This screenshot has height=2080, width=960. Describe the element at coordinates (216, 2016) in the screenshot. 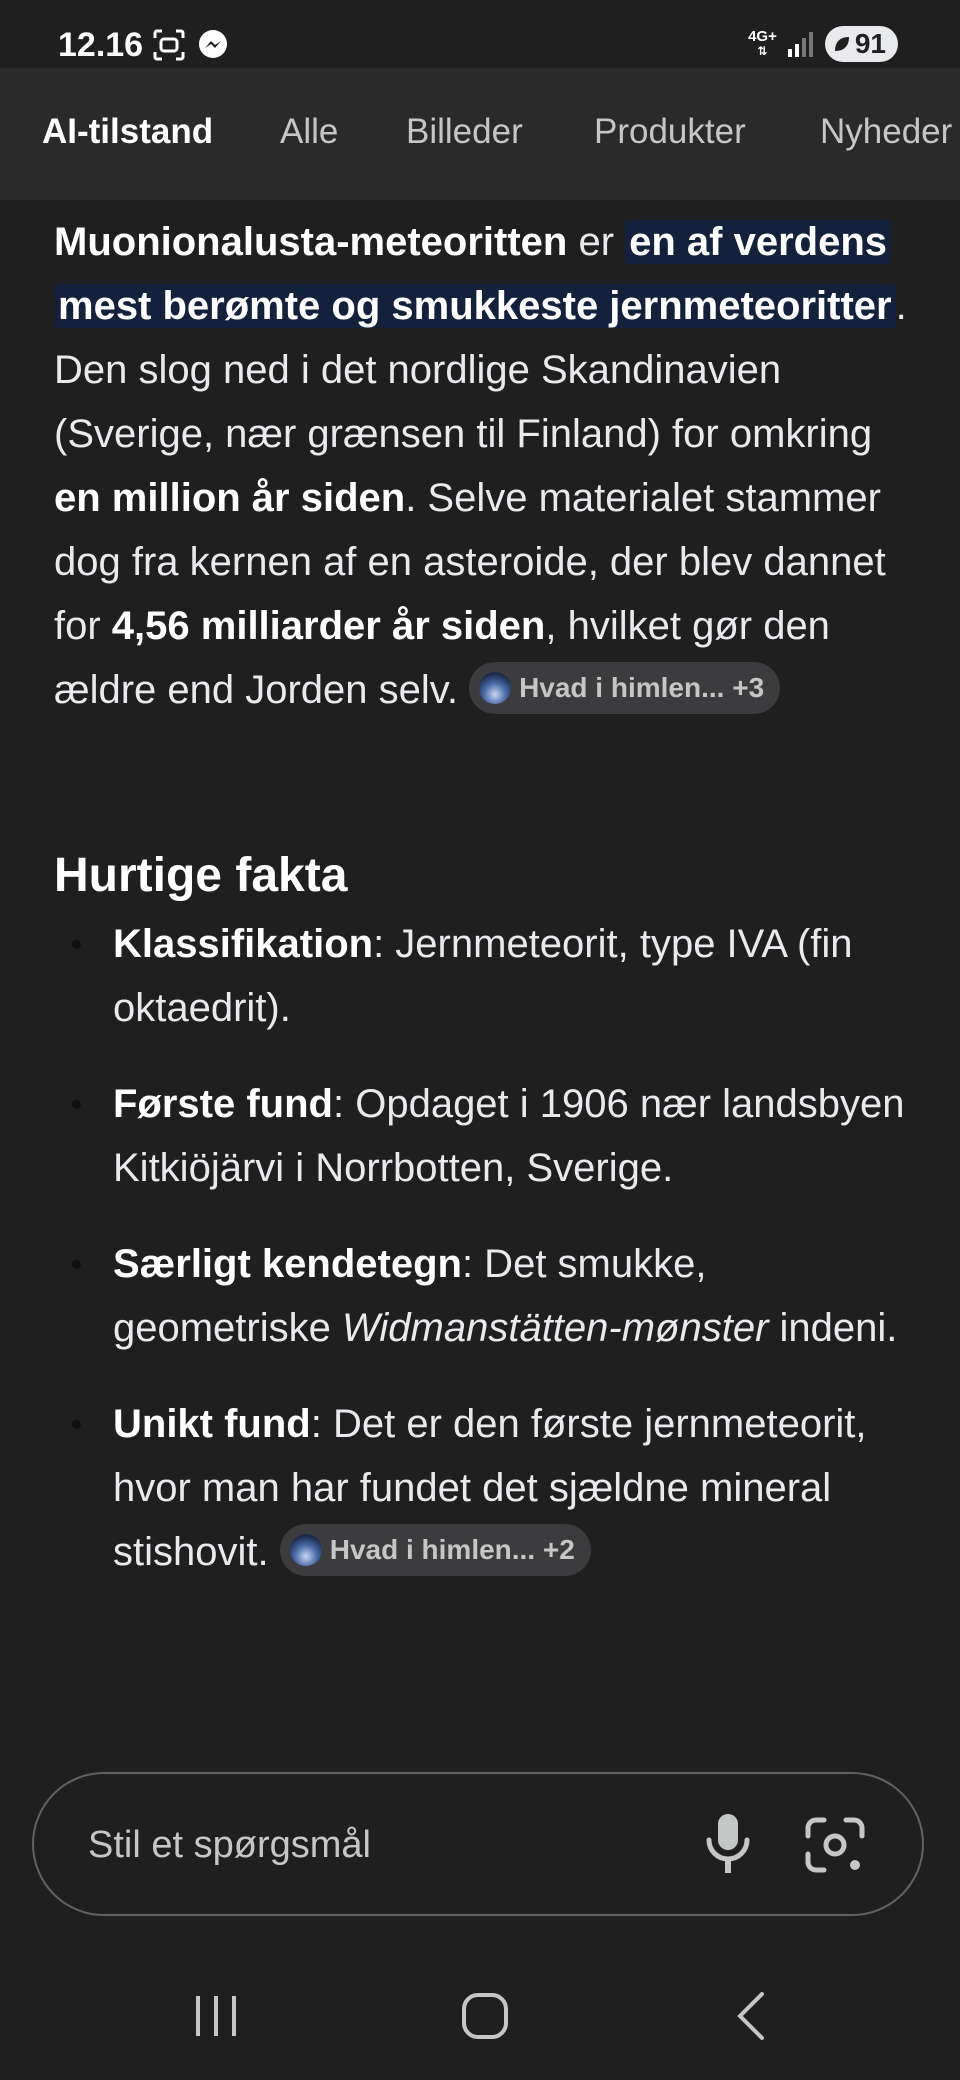

I see `recent-apps-icon` at that location.